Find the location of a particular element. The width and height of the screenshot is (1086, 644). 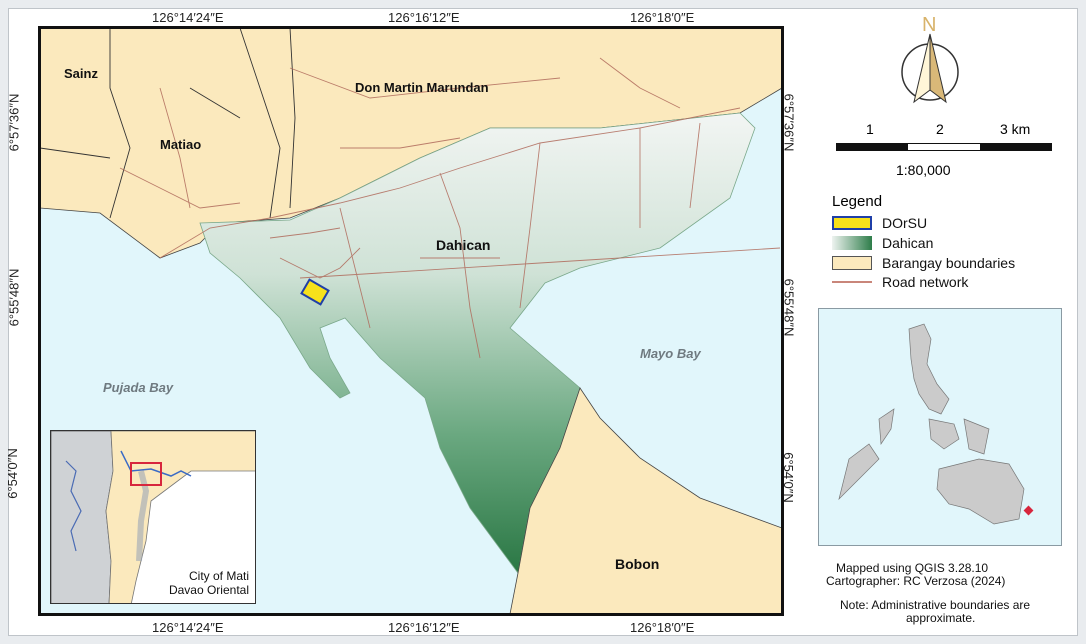

label-mayo-bay: Mayo Bay is located at coordinates (670, 353).